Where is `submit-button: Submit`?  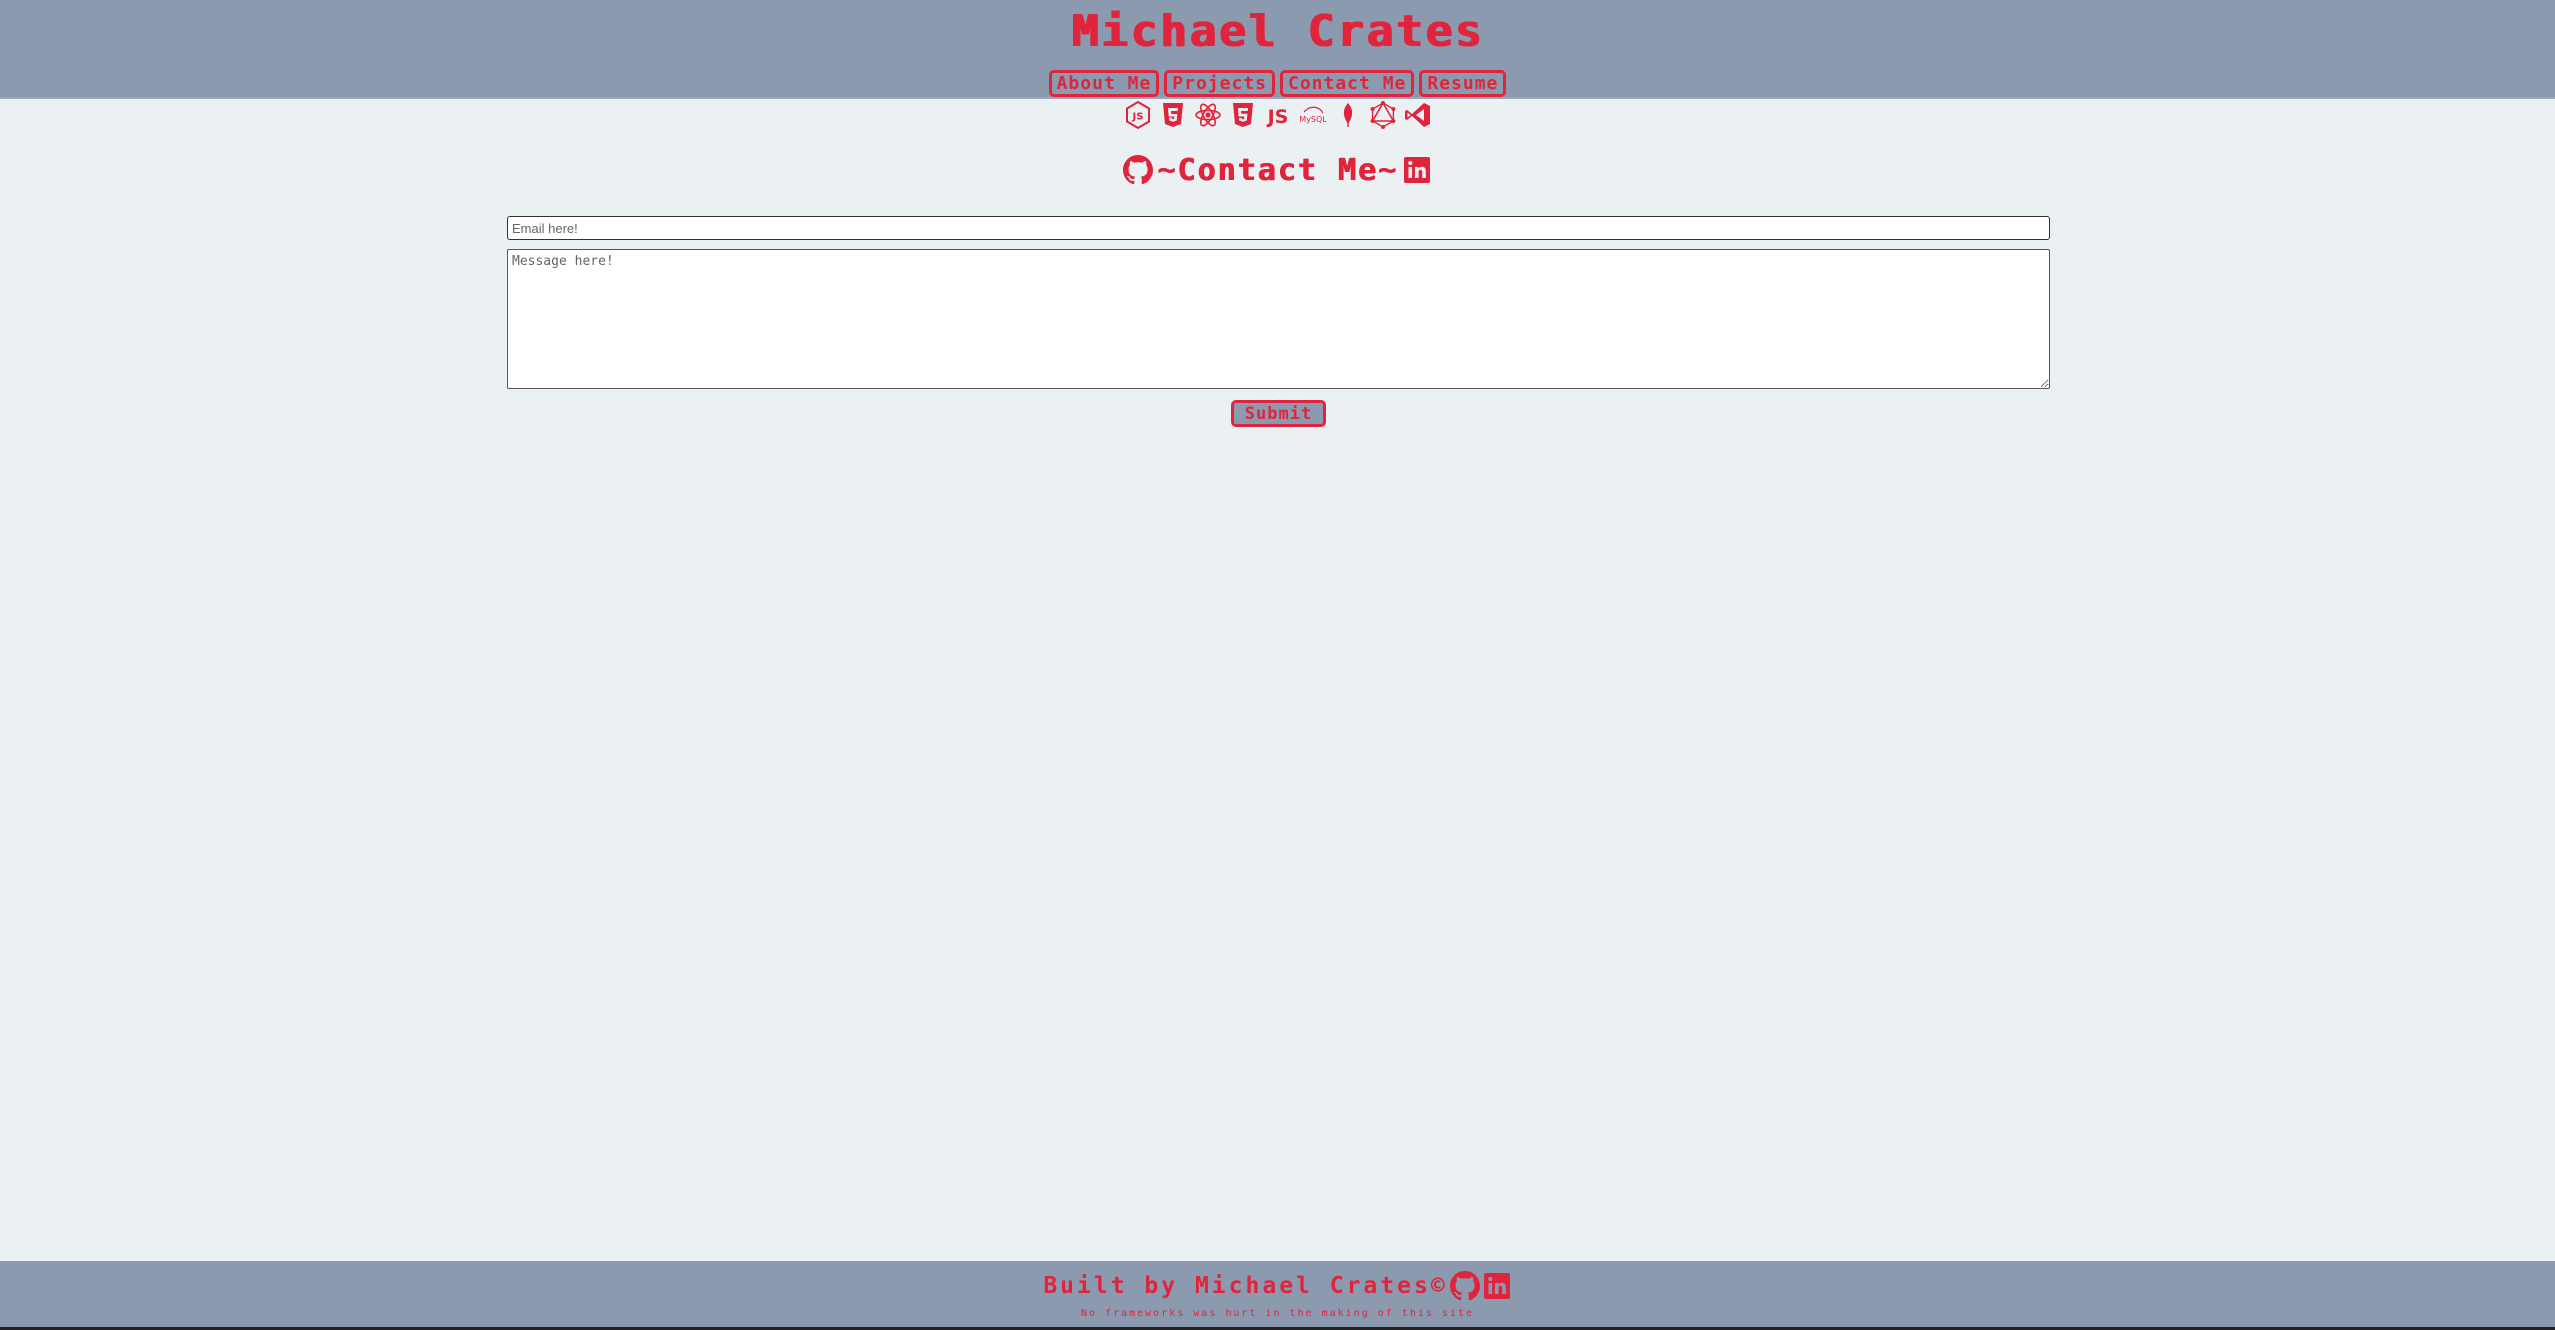 submit-button: Submit is located at coordinates (1278, 413).